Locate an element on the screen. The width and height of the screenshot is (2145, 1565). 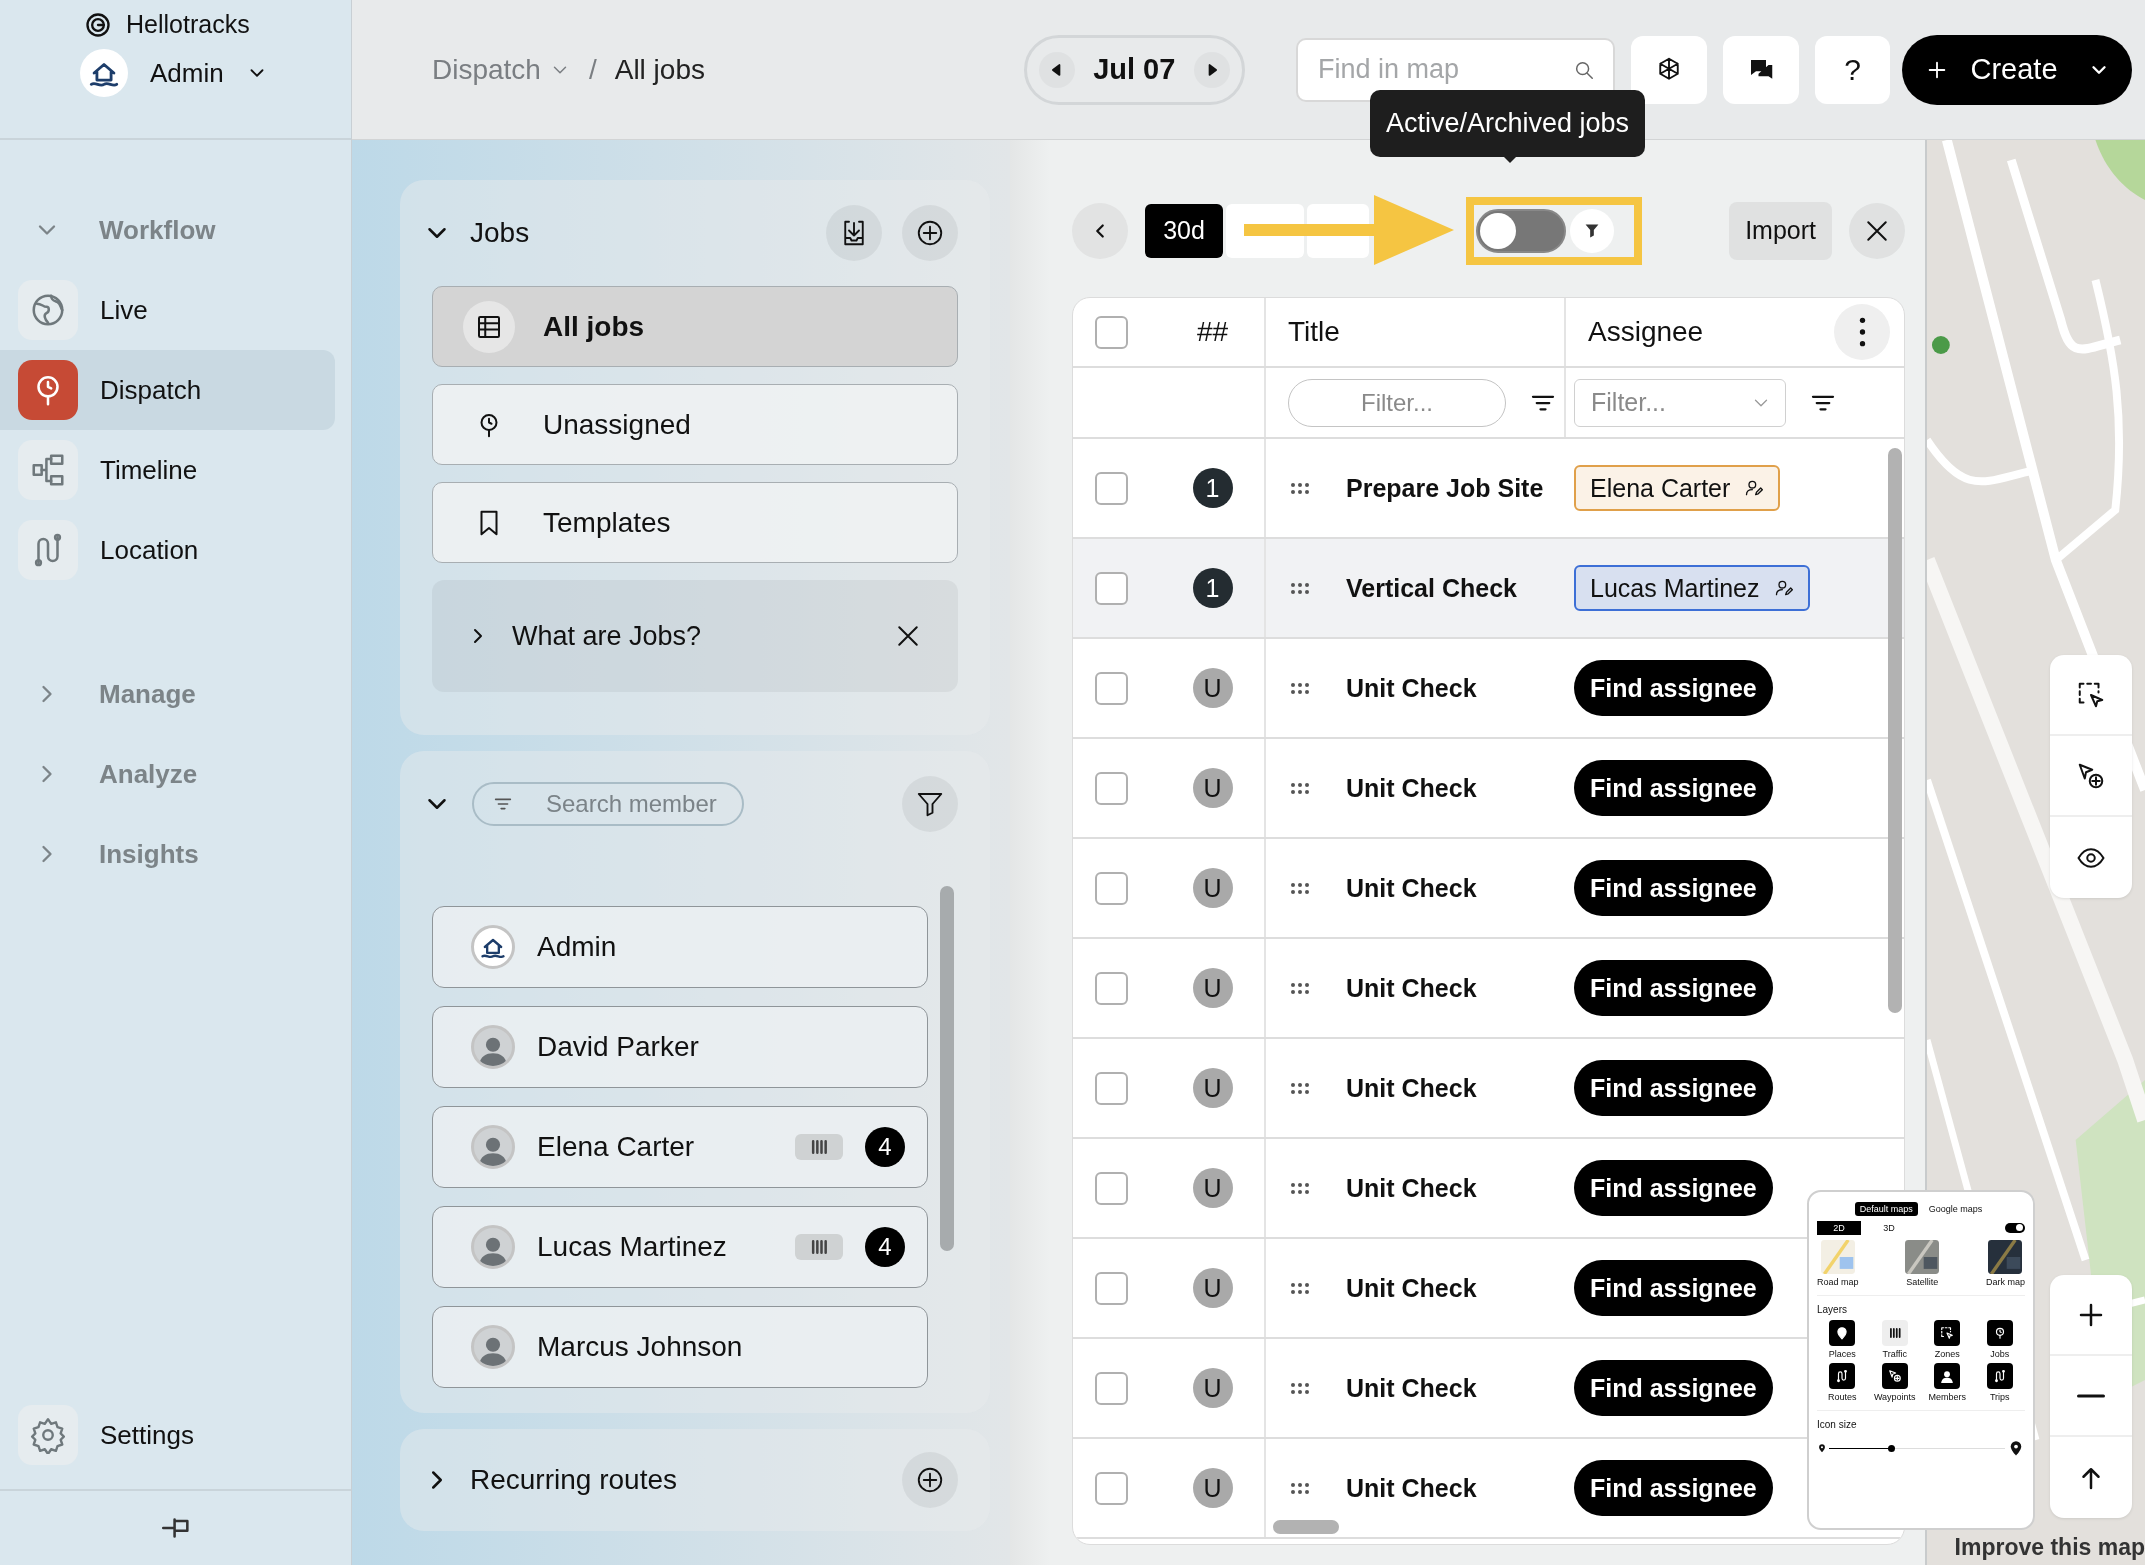
job-title: Vertical Check is located at coordinates (1431, 588).